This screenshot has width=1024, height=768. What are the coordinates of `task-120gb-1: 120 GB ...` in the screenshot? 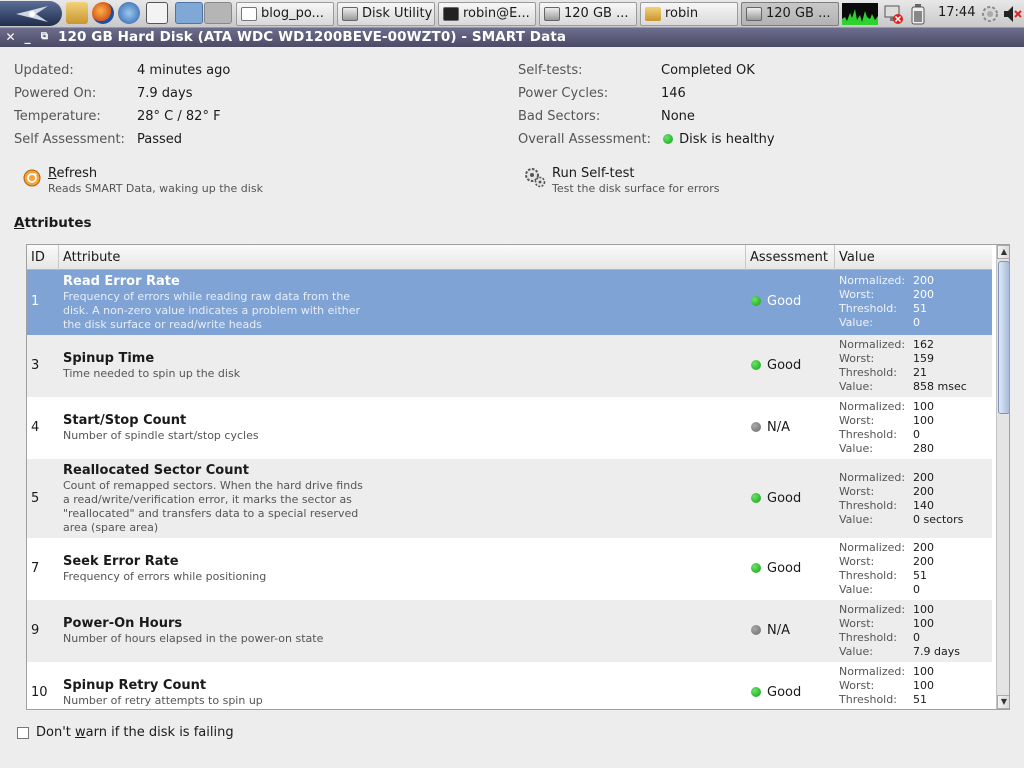 It's located at (588, 14).